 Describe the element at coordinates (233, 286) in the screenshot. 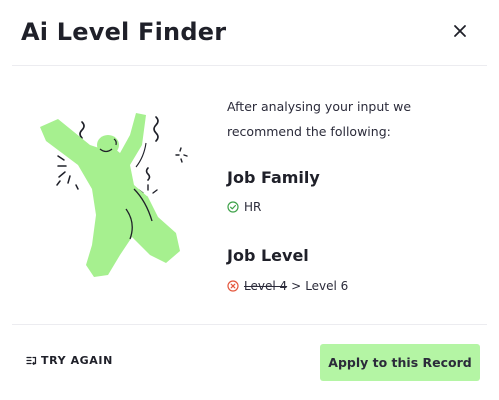

I see `x-circle-icon` at that location.